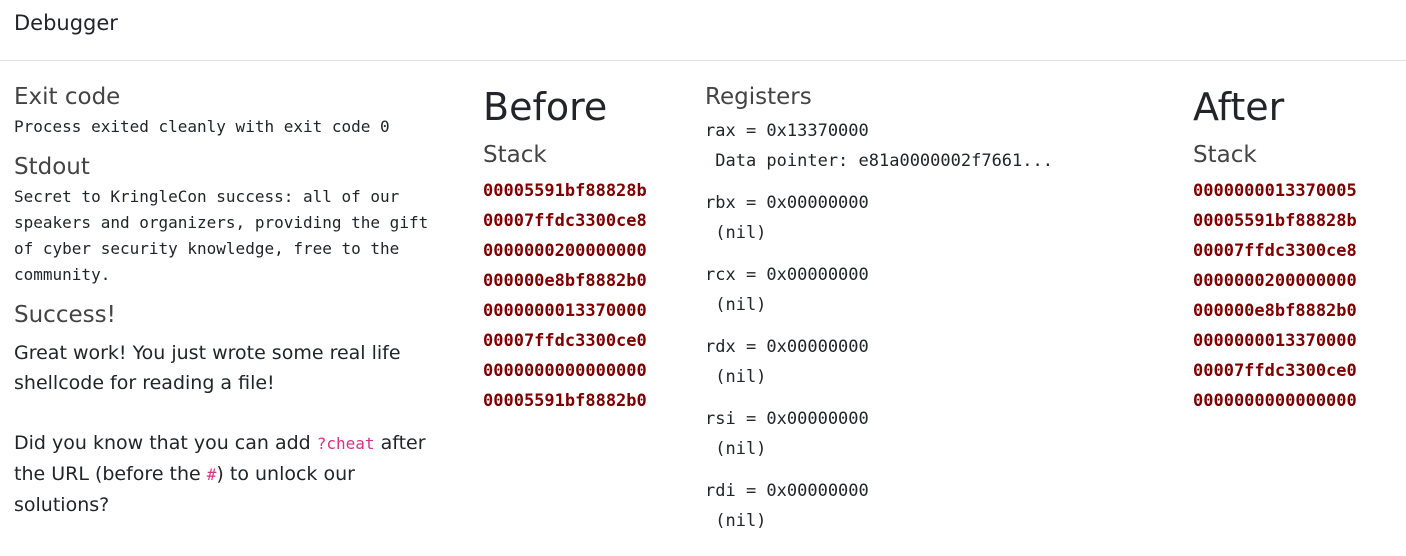 This screenshot has width=1406, height=556. What do you see at coordinates (515, 155) in the screenshot?
I see `before-stack-label: Stack` at bounding box center [515, 155].